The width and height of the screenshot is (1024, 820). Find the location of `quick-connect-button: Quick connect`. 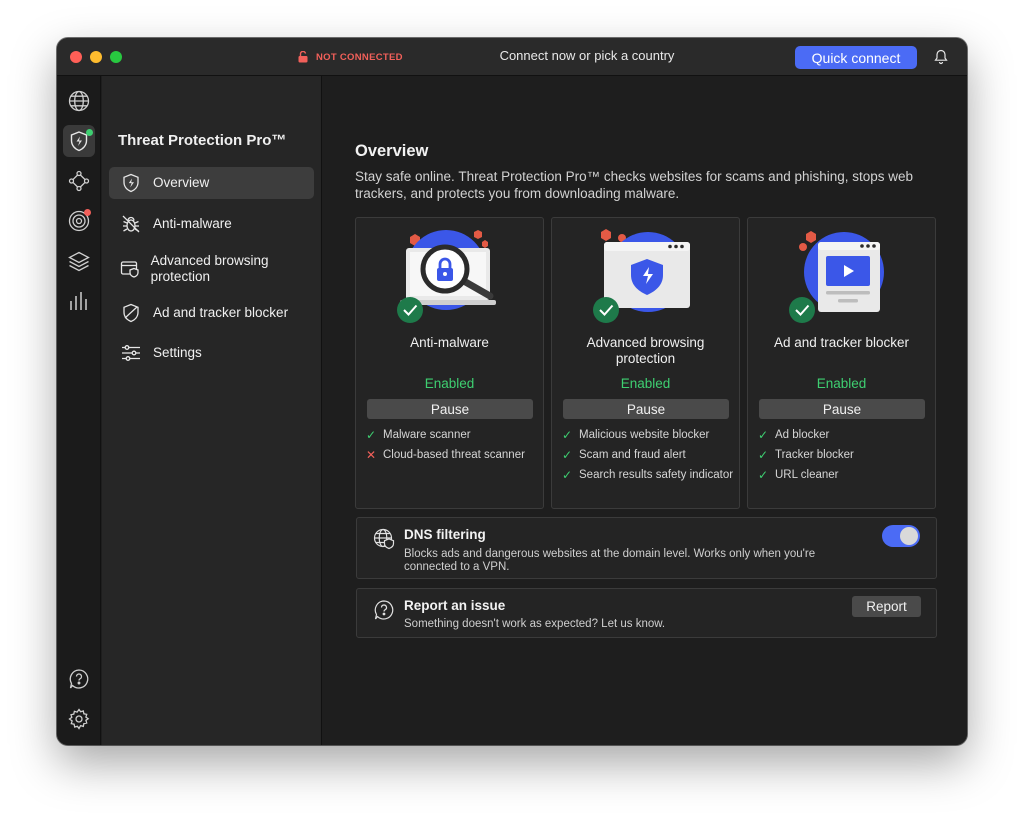

quick-connect-button: Quick connect is located at coordinates (856, 57).